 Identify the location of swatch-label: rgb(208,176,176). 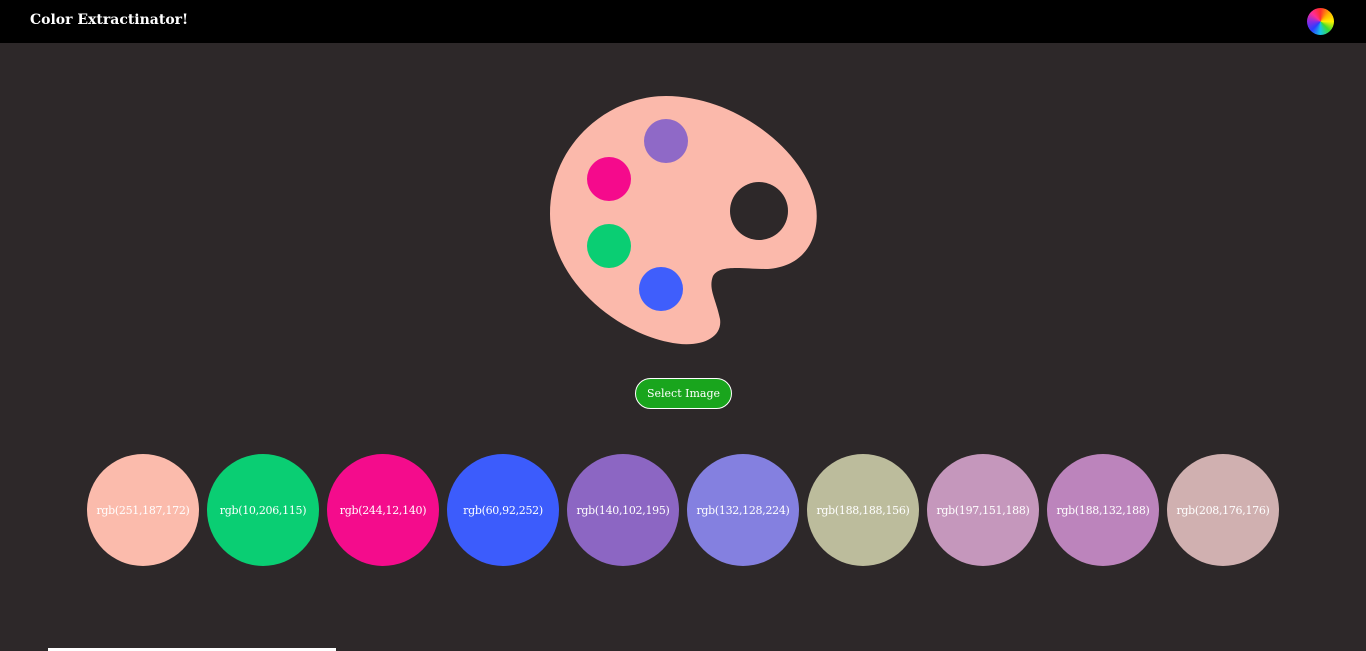
(1223, 510).